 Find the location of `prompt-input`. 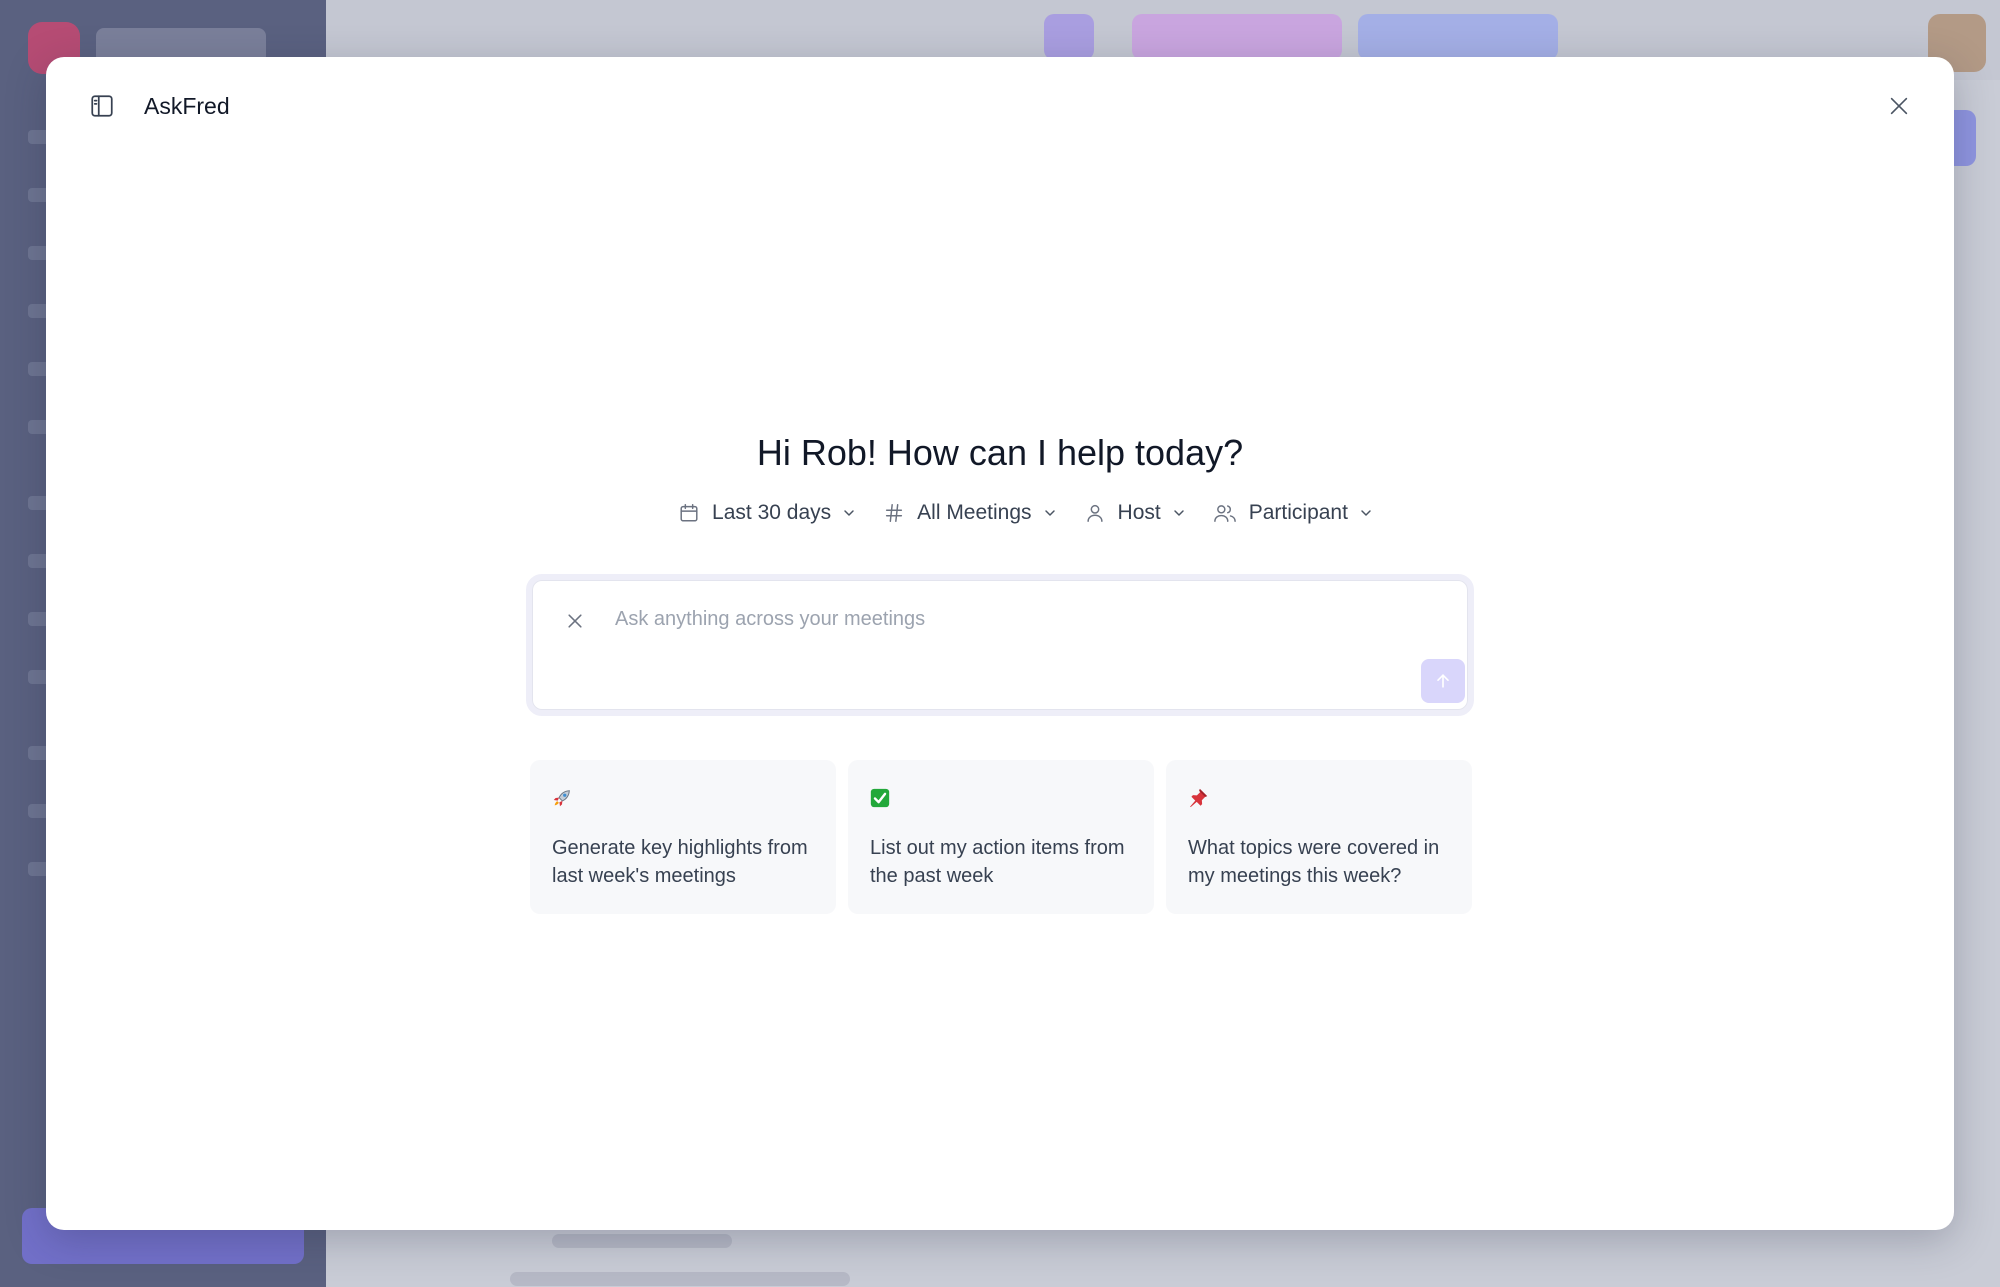

prompt-input is located at coordinates (995, 619).